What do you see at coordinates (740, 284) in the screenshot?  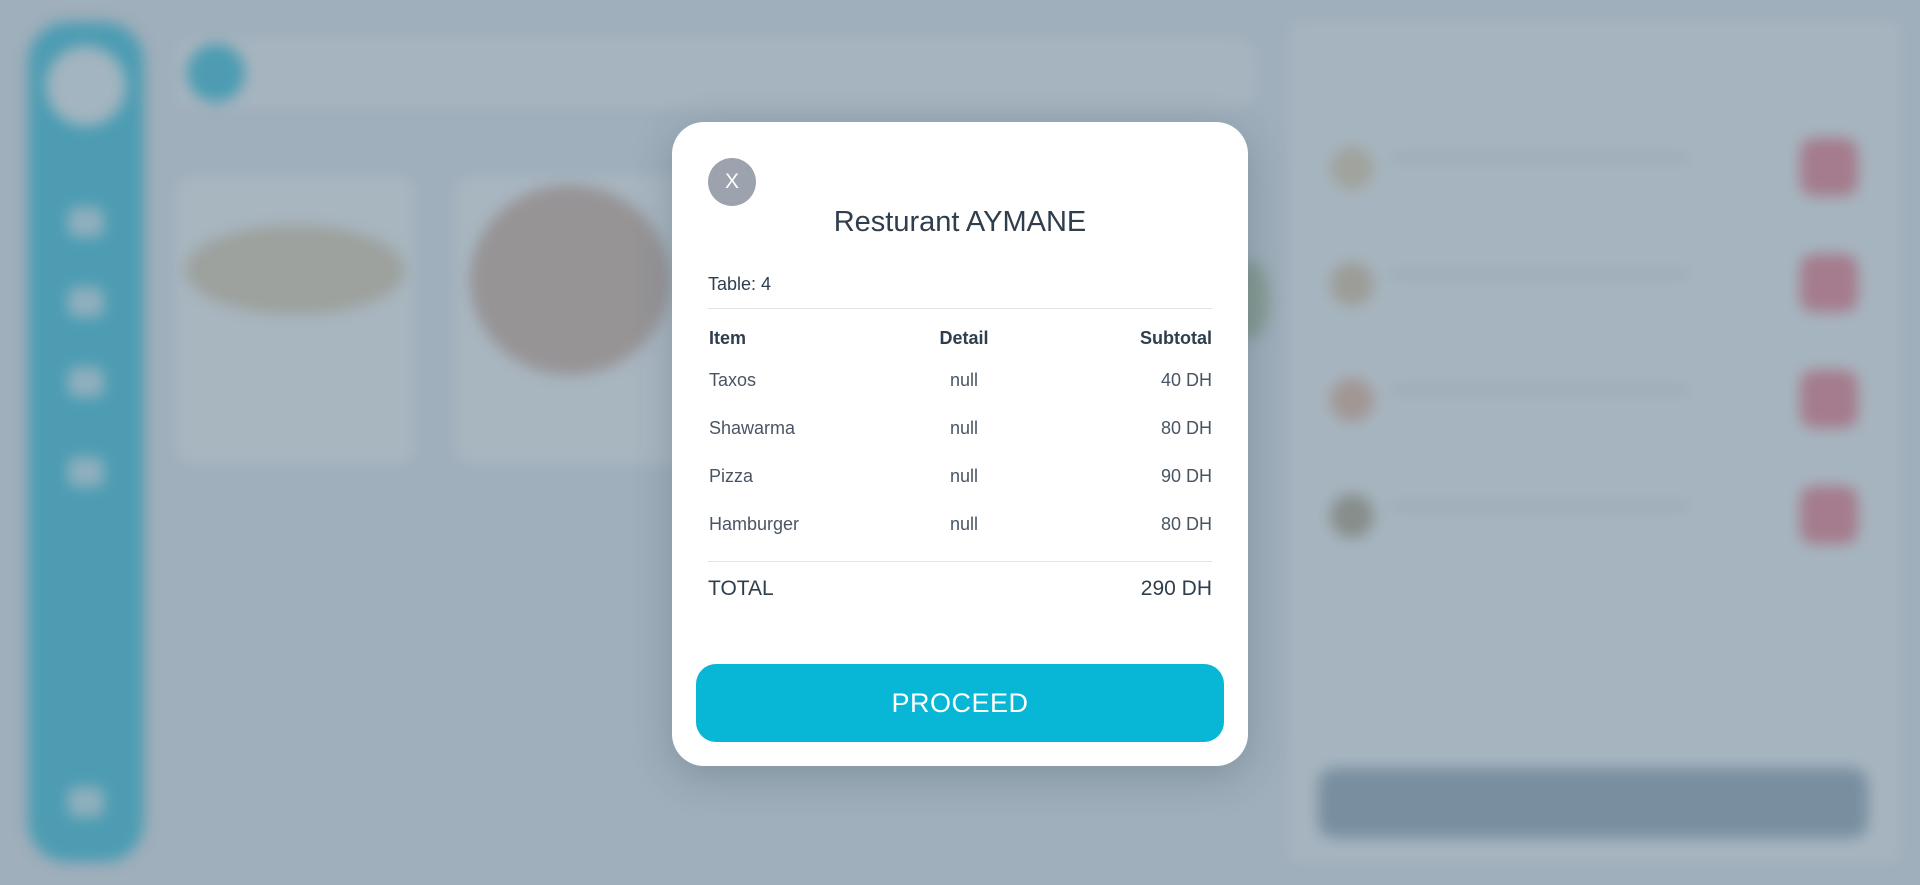 I see `table-number: Table: 4` at bounding box center [740, 284].